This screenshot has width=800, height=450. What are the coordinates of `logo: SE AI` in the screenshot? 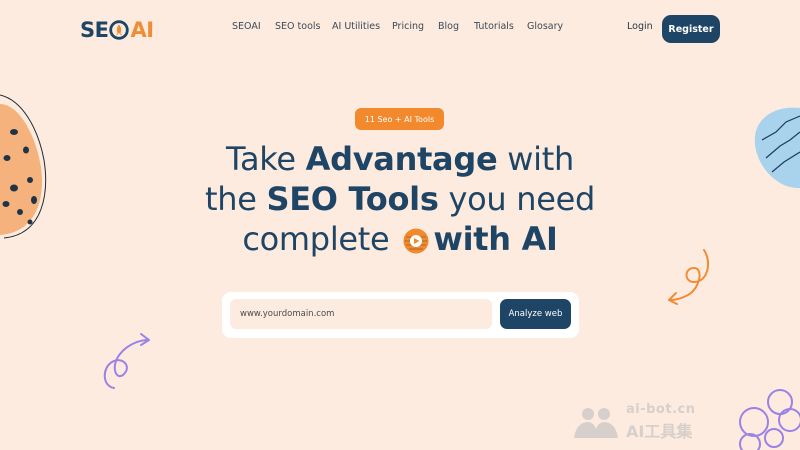 It's located at (117, 30).